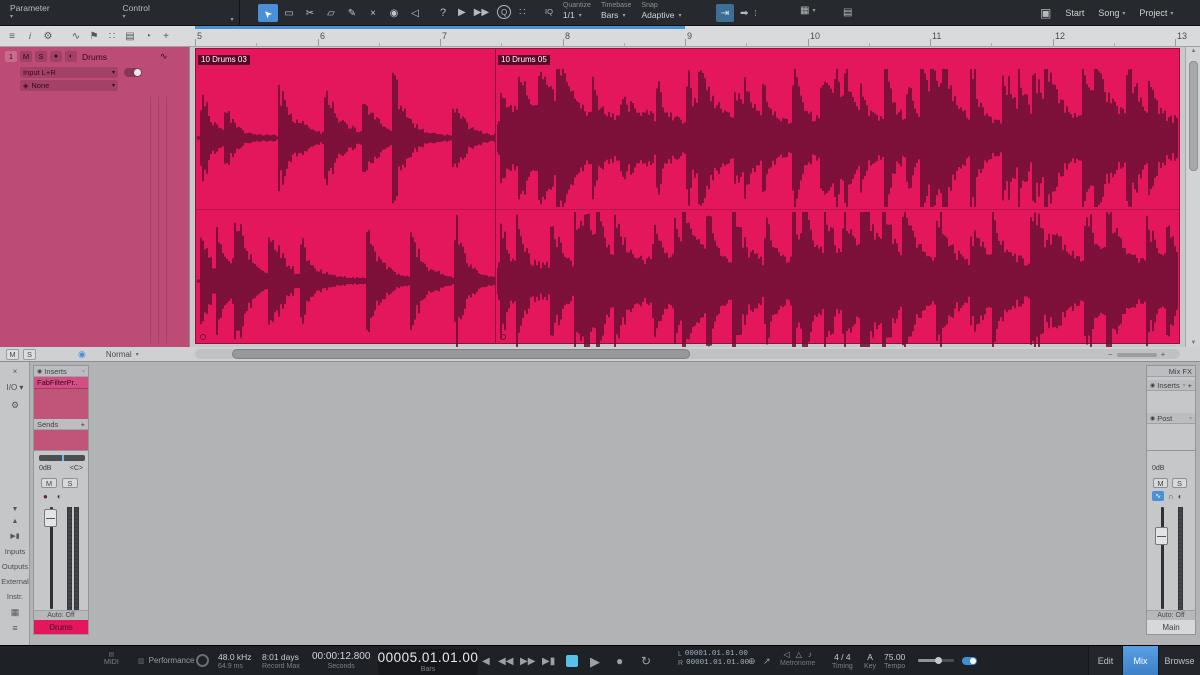 Image resolution: width=1200 pixels, height=675 pixels. Describe the element at coordinates (61, 371) in the screenshot. I see `inserts-header: ◉ Inserts ▾` at that location.